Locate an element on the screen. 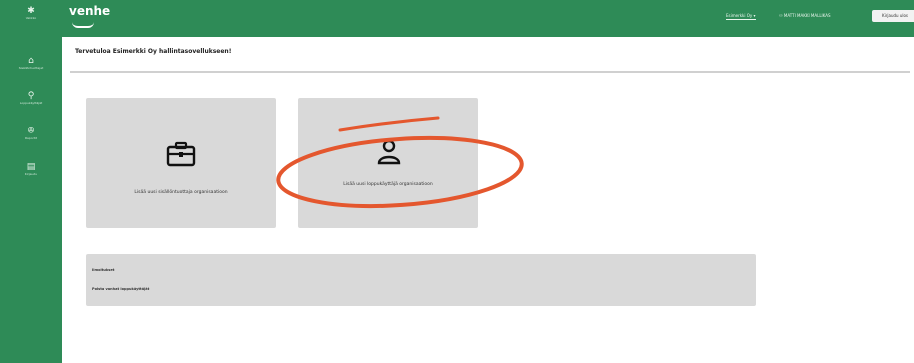  annotation-overlay is located at coordinates (400, 162).